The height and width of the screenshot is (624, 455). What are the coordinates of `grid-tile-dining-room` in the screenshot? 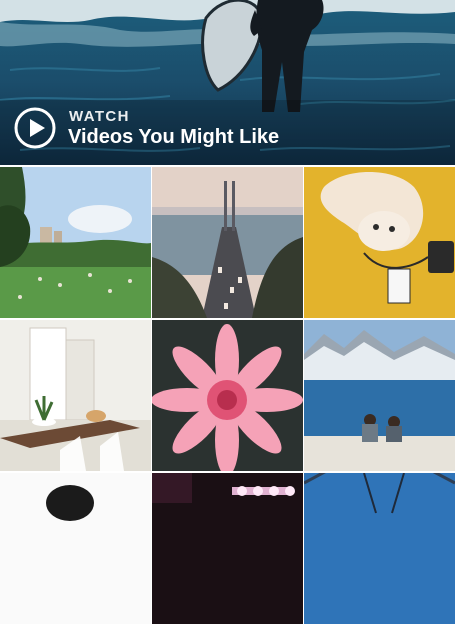 It's located at (75, 395).